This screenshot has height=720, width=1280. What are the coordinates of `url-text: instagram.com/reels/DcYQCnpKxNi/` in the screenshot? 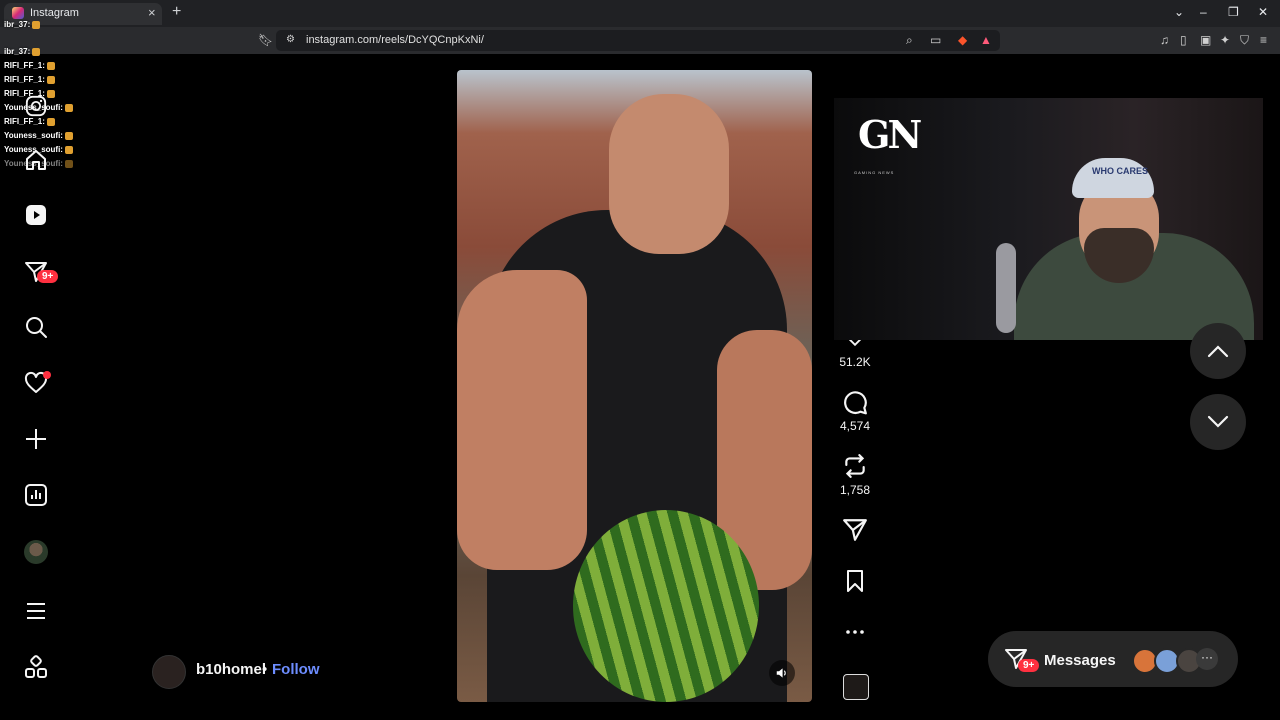 It's located at (395, 40).